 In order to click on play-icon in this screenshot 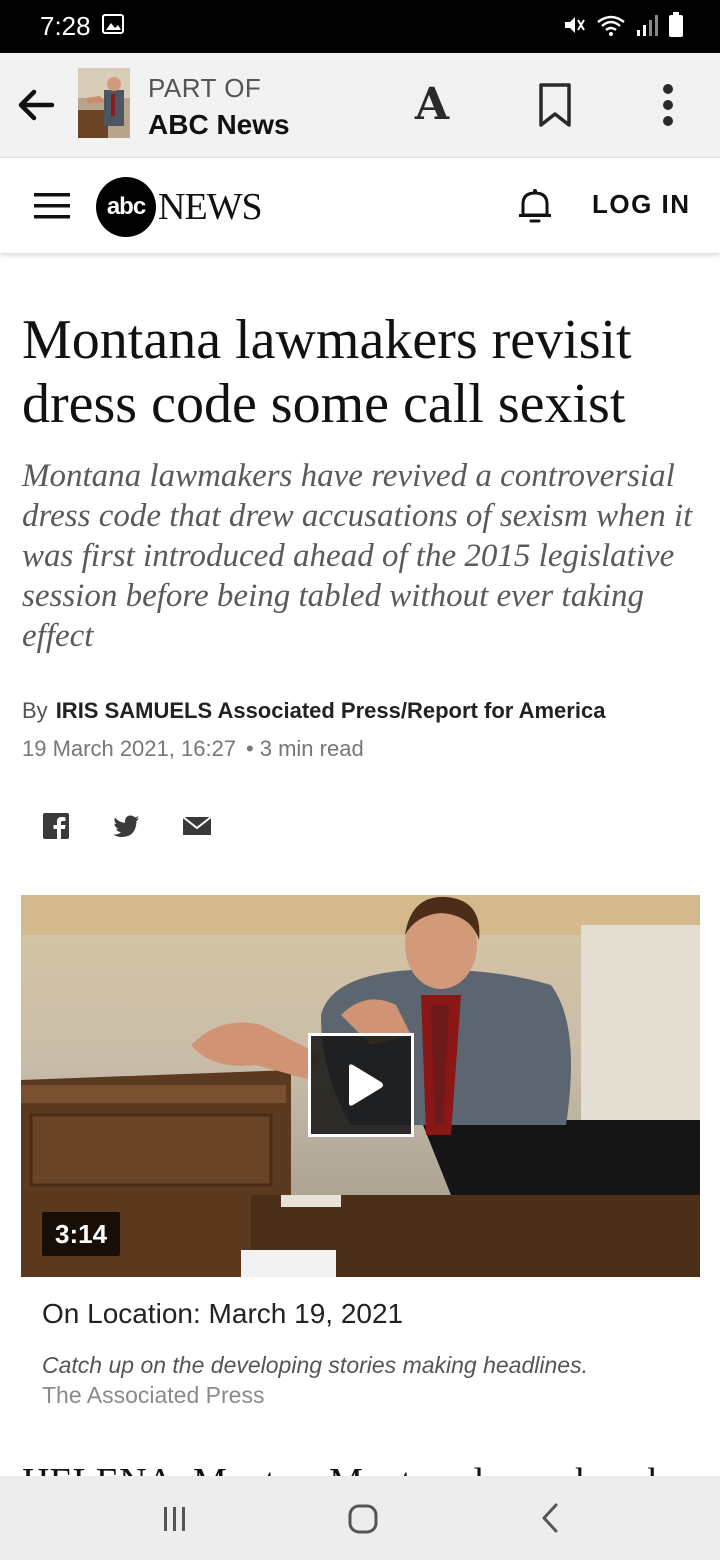, I will do `click(366, 1085)`.